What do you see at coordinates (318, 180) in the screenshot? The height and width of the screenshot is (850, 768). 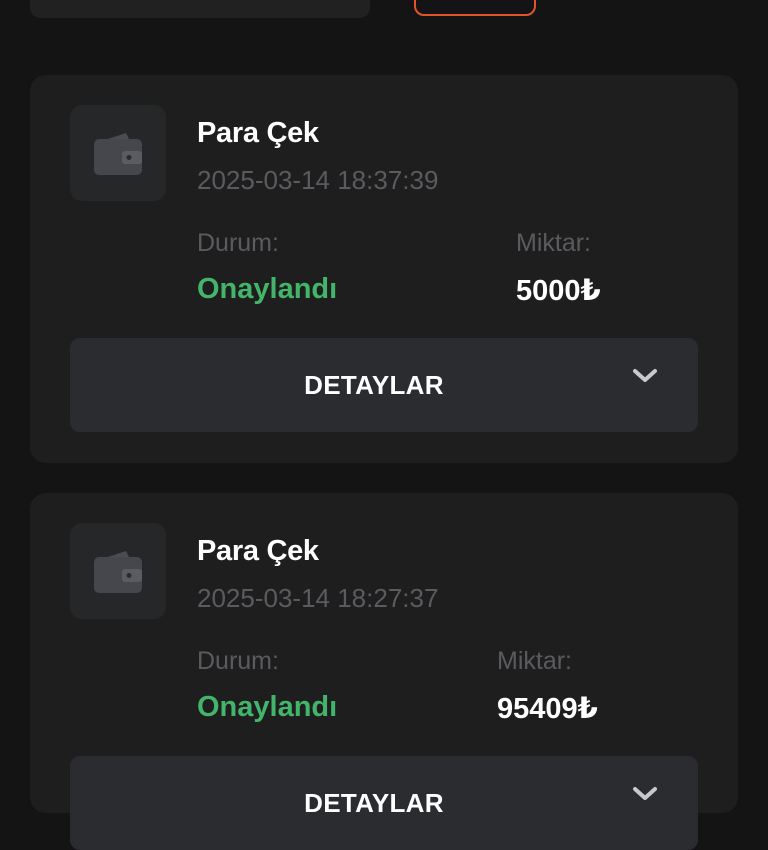 I see `transaction-timestamp: 2025-03-14 18:37:39` at bounding box center [318, 180].